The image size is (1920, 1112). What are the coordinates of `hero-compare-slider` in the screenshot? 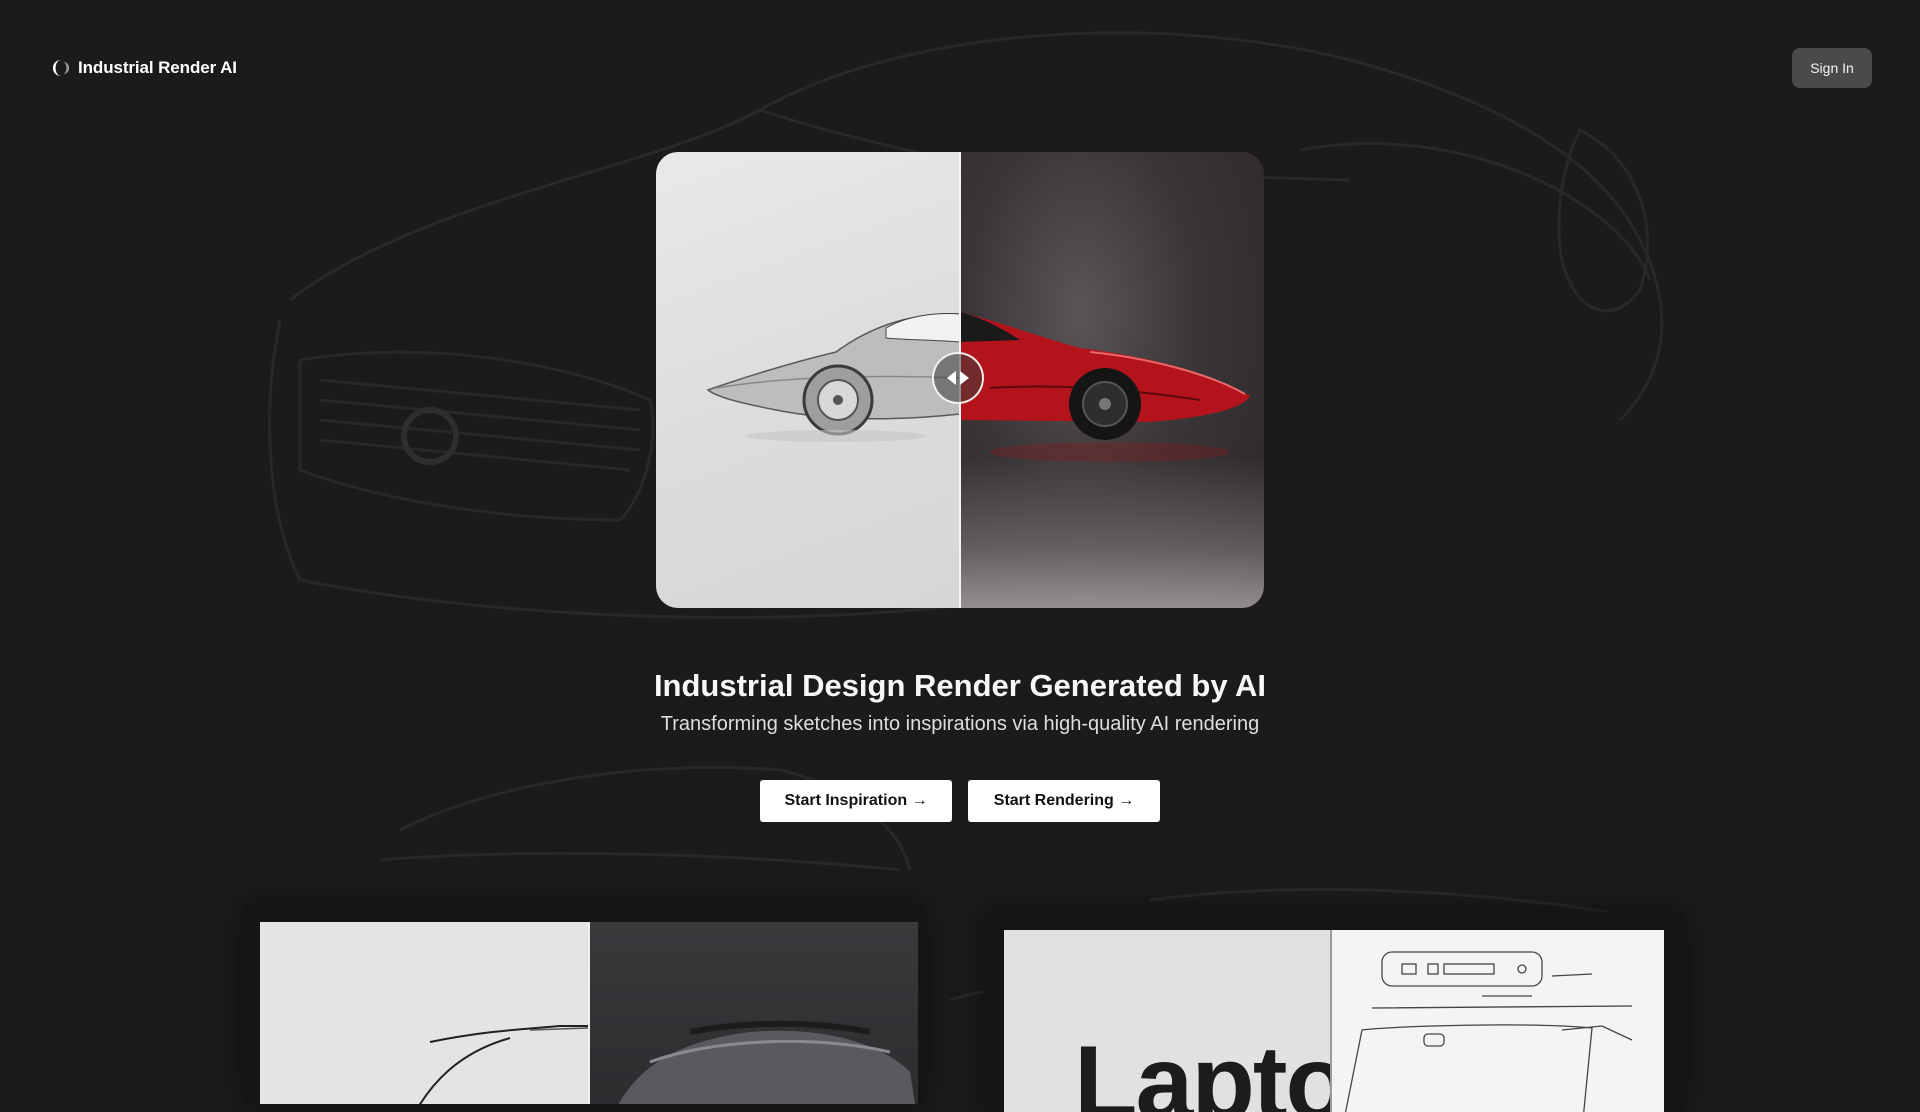 It's located at (960, 380).